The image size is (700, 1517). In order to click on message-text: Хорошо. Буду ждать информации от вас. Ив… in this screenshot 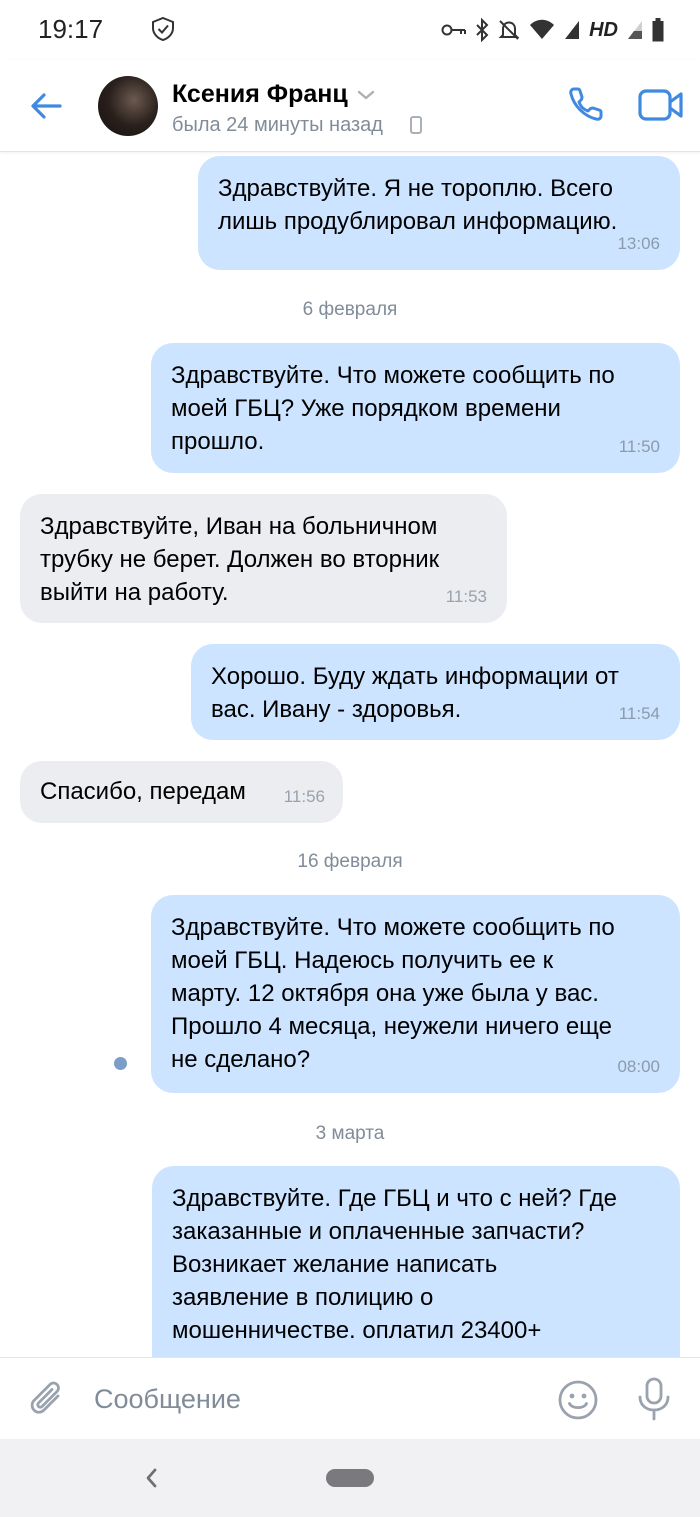, I will do `click(415, 693)`.